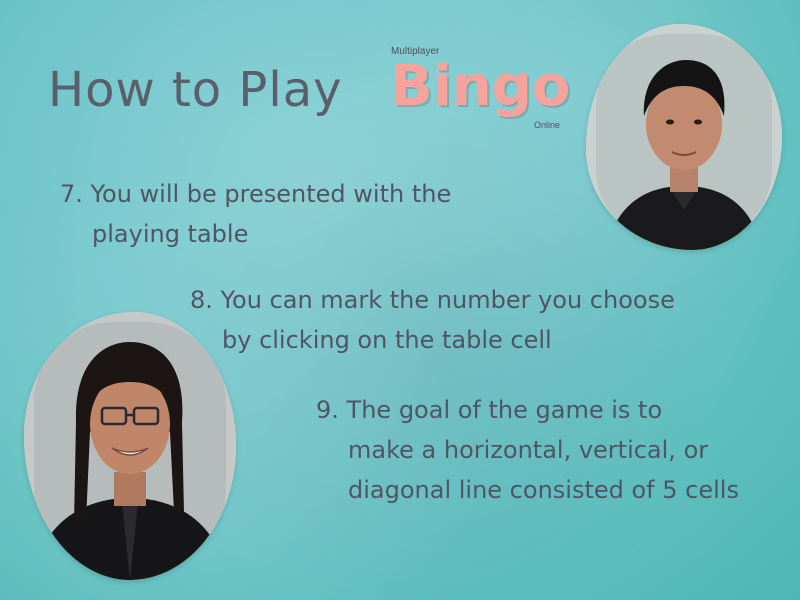  What do you see at coordinates (71, 194) in the screenshot?
I see `step-7-number: 7.` at bounding box center [71, 194].